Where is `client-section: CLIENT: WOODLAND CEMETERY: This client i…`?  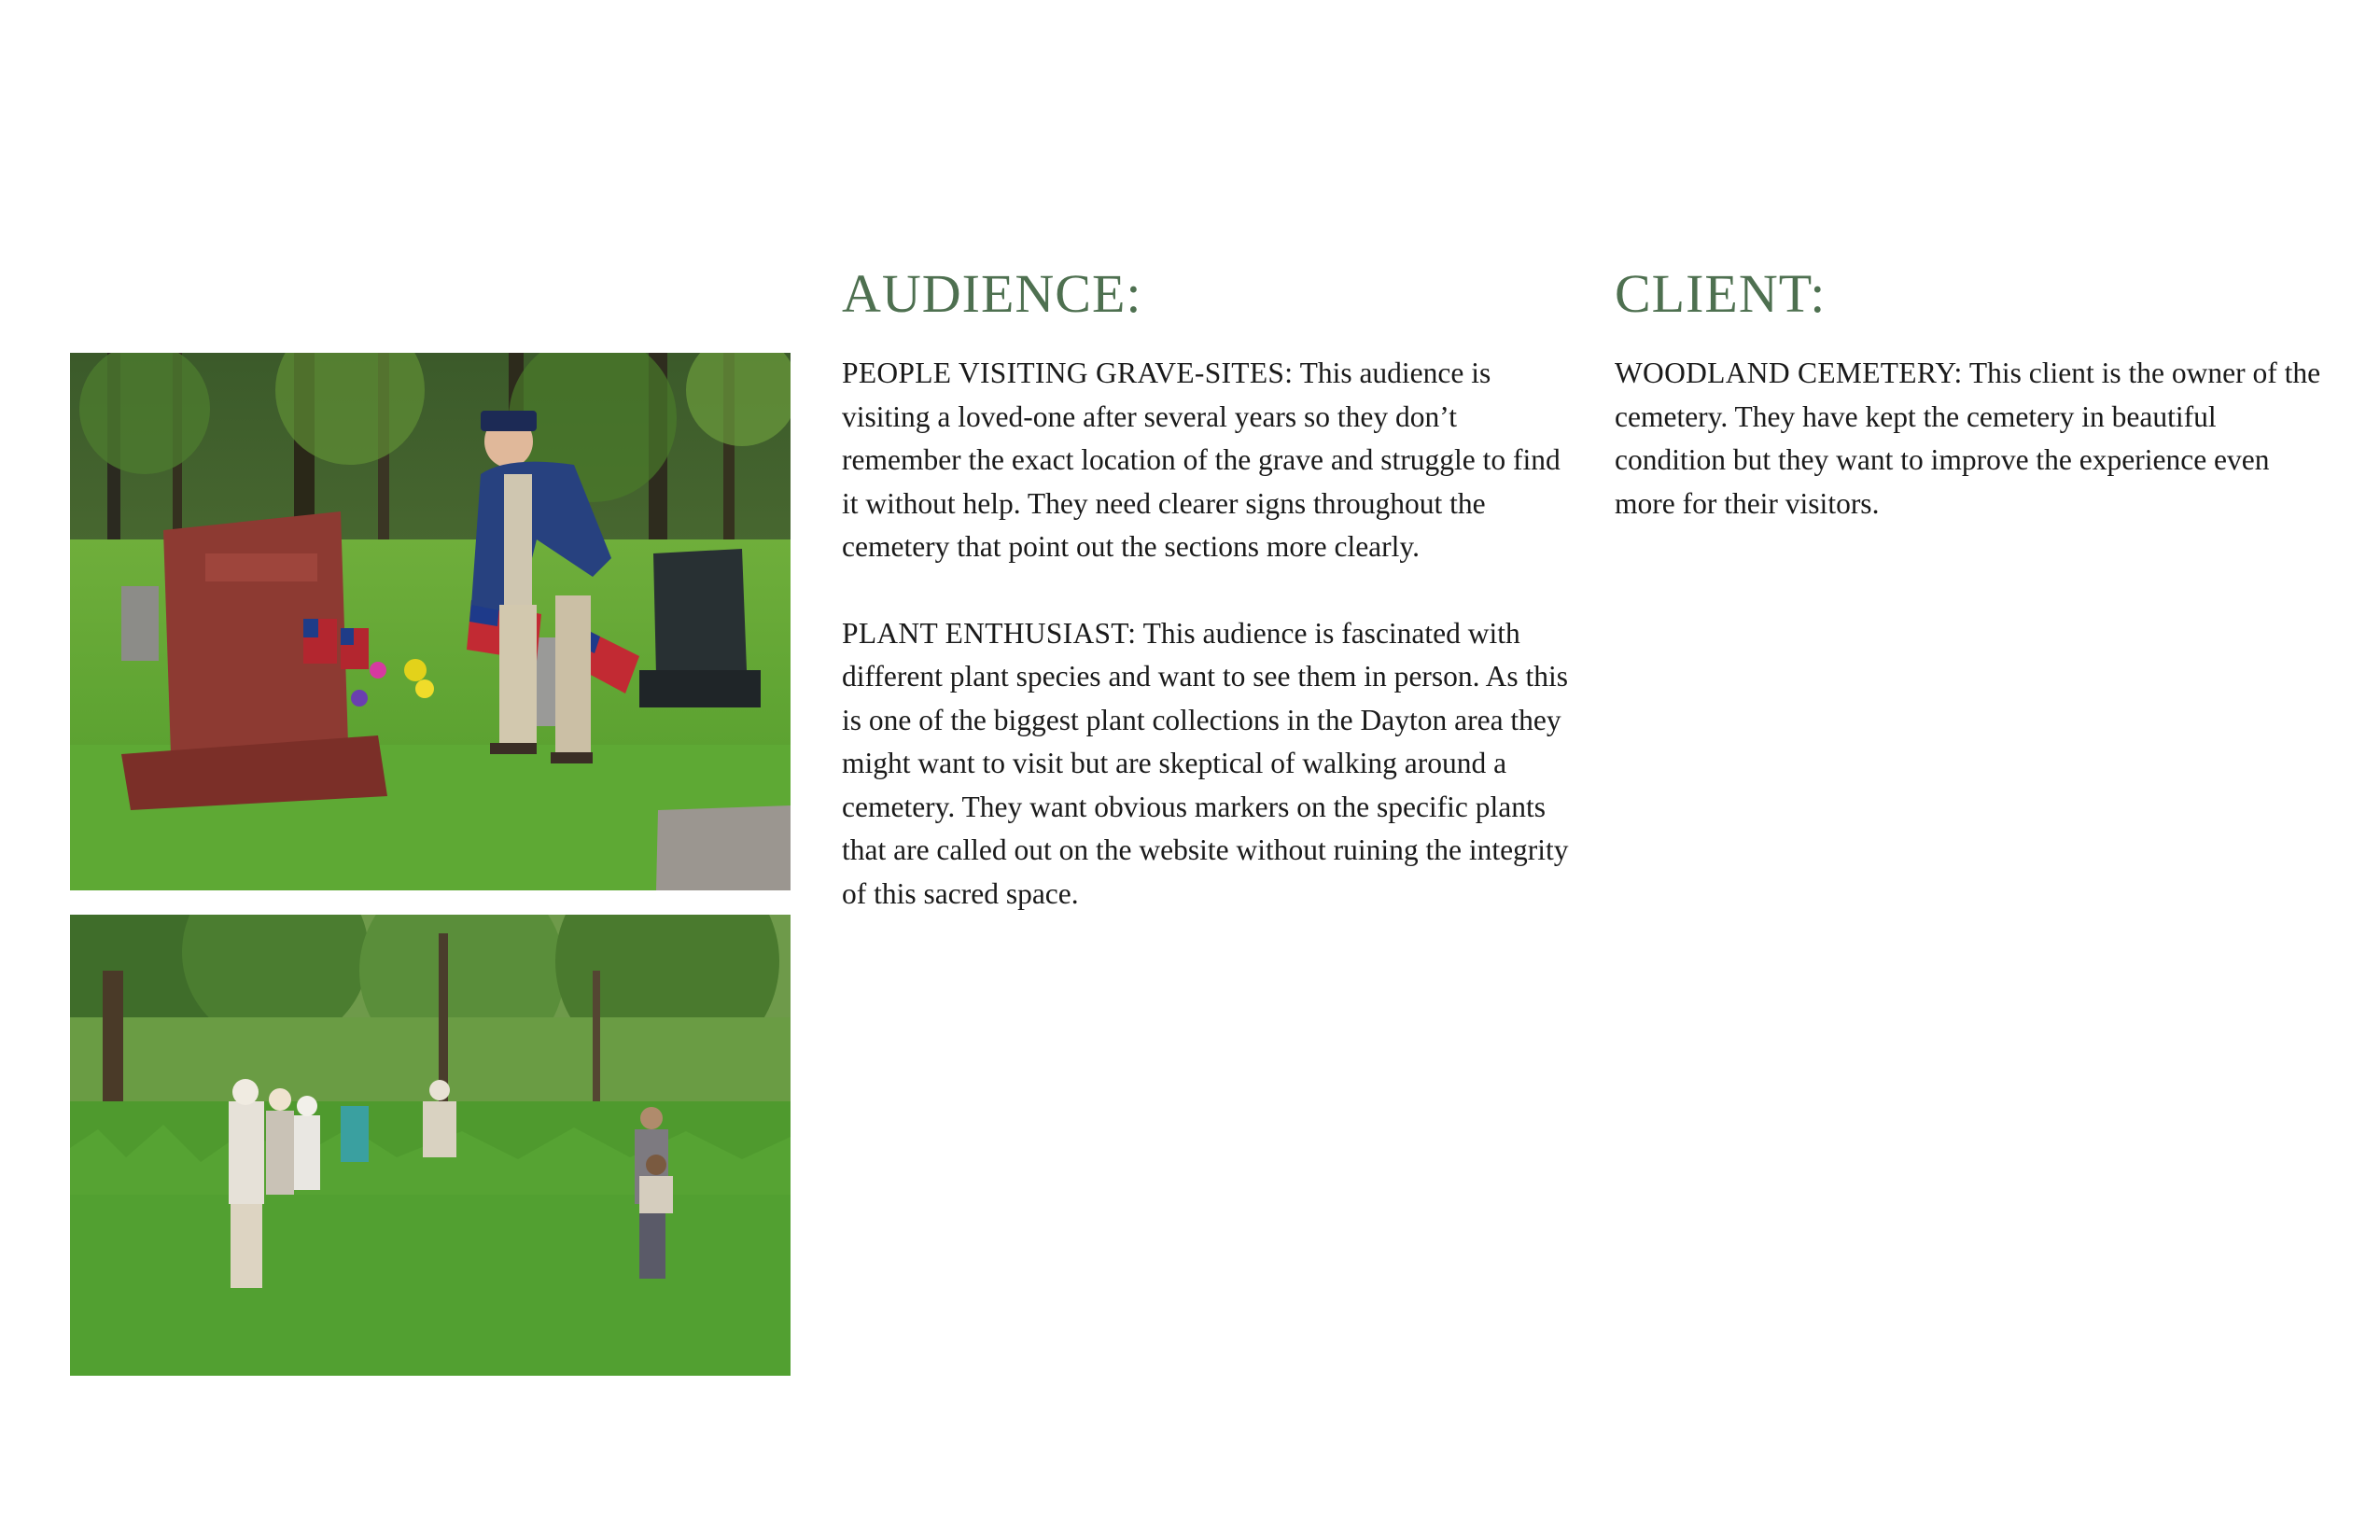 client-section: CLIENT: WOODLAND CEMETERY: This client i… is located at coordinates (1974, 391).